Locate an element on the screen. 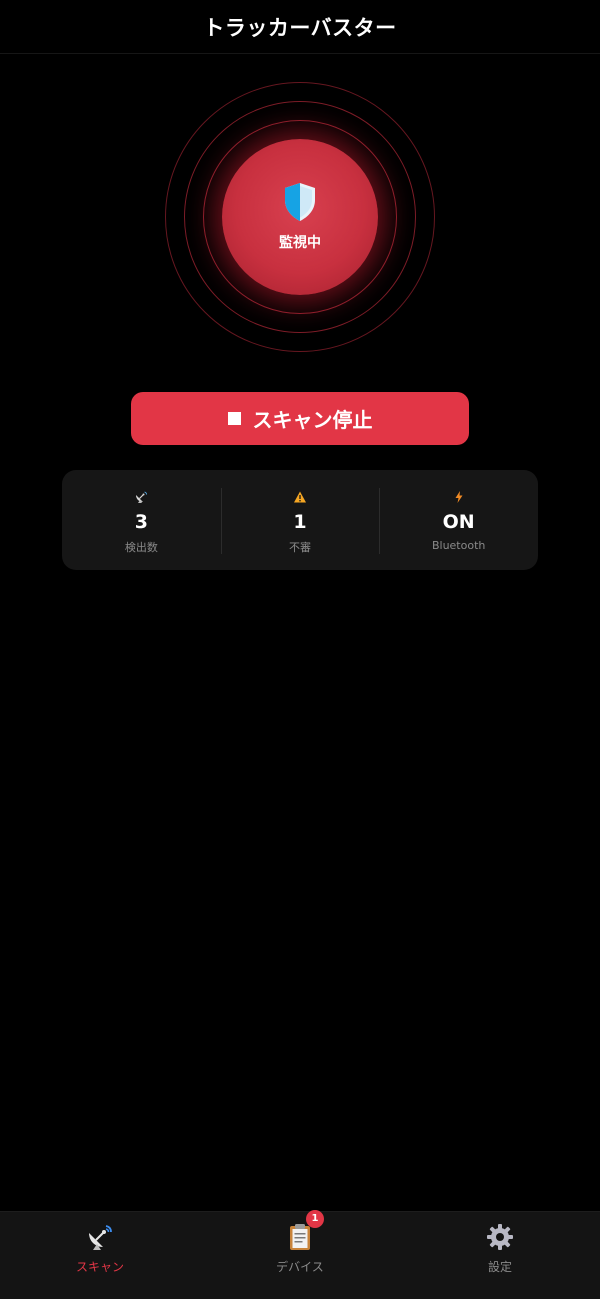 The height and width of the screenshot is (1299, 600). app-header: トラッカーバスター is located at coordinates (300, 27).